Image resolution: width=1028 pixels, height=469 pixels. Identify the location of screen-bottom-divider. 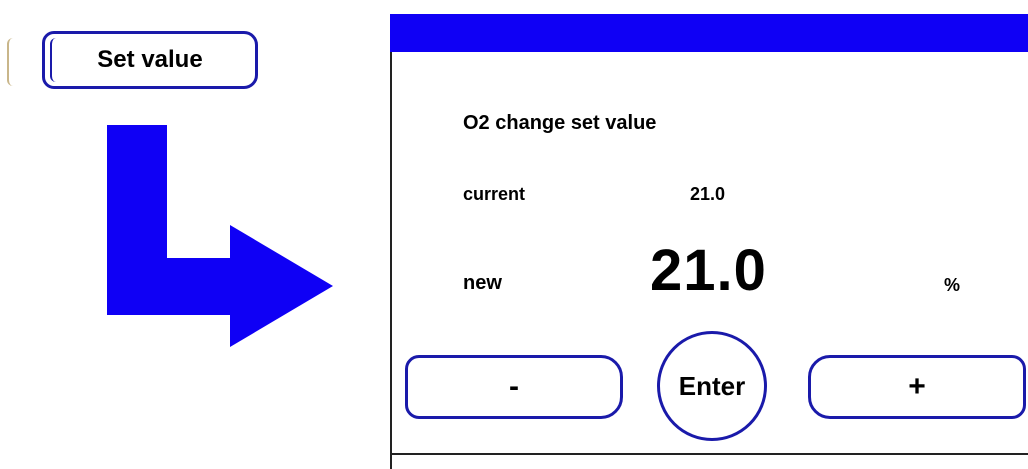
(709, 454).